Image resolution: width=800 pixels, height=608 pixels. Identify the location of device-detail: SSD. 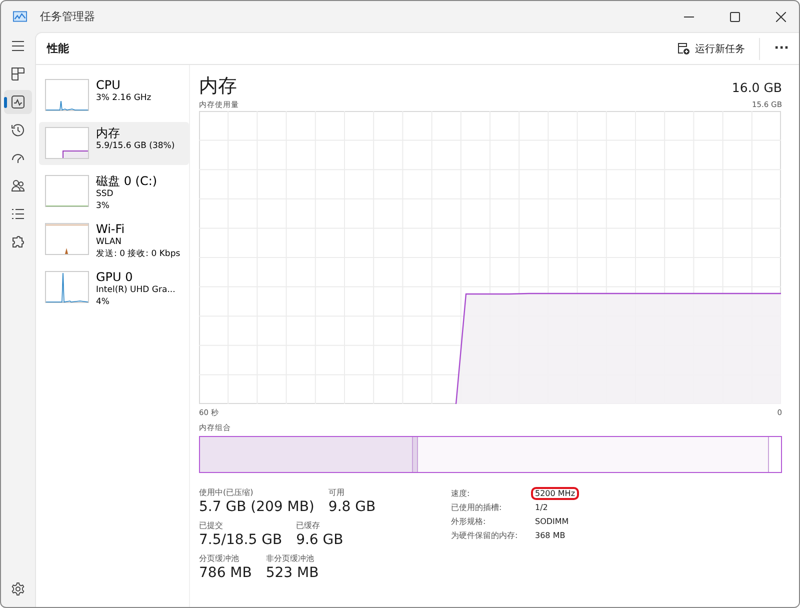
(105, 194).